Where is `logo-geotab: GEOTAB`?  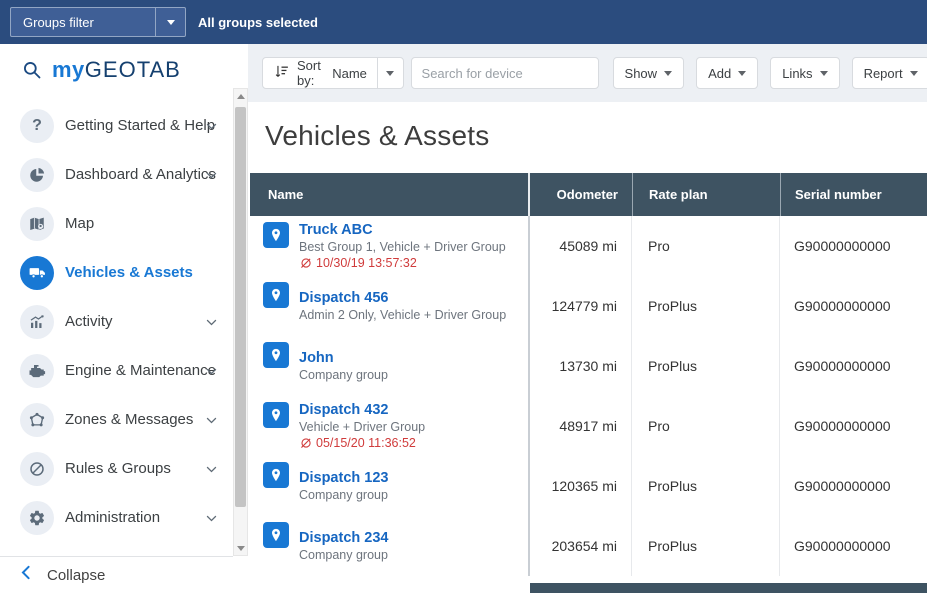 logo-geotab: GEOTAB is located at coordinates (132, 69).